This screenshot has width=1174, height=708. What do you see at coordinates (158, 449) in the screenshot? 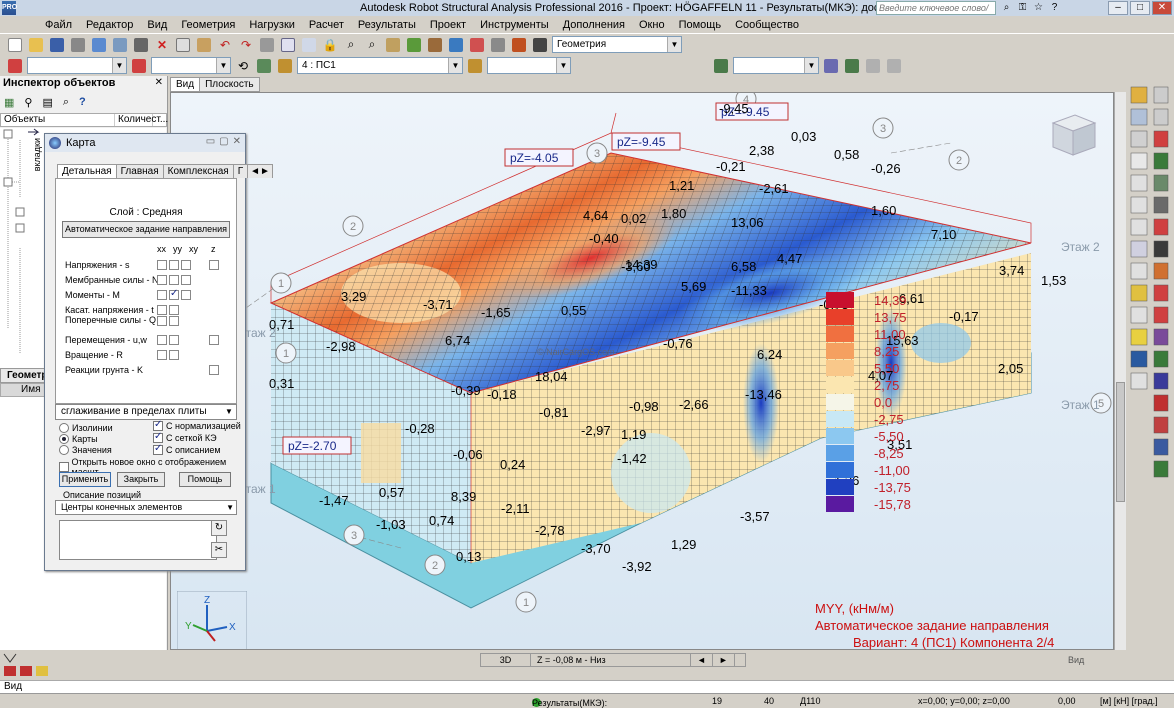
I see `description-checkbox` at bounding box center [158, 449].